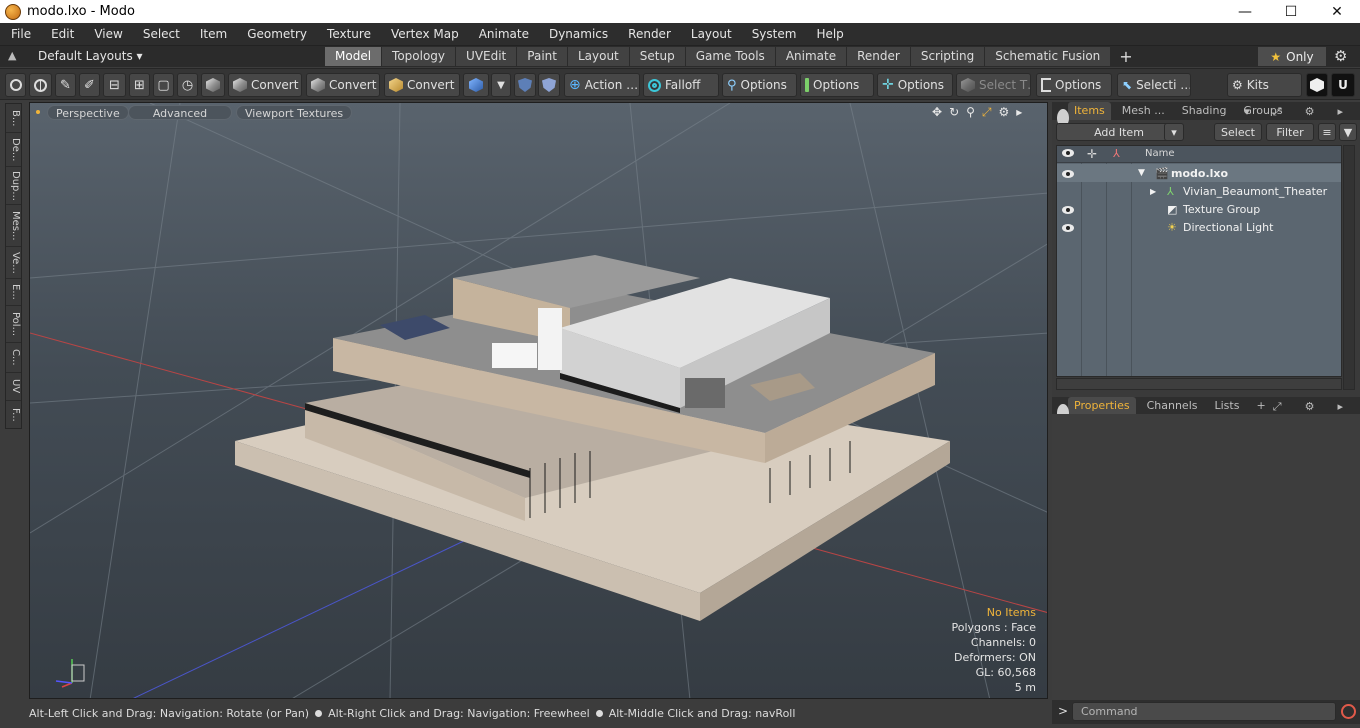  I want to click on lock-column-icon: ✛, so click(1092, 154).